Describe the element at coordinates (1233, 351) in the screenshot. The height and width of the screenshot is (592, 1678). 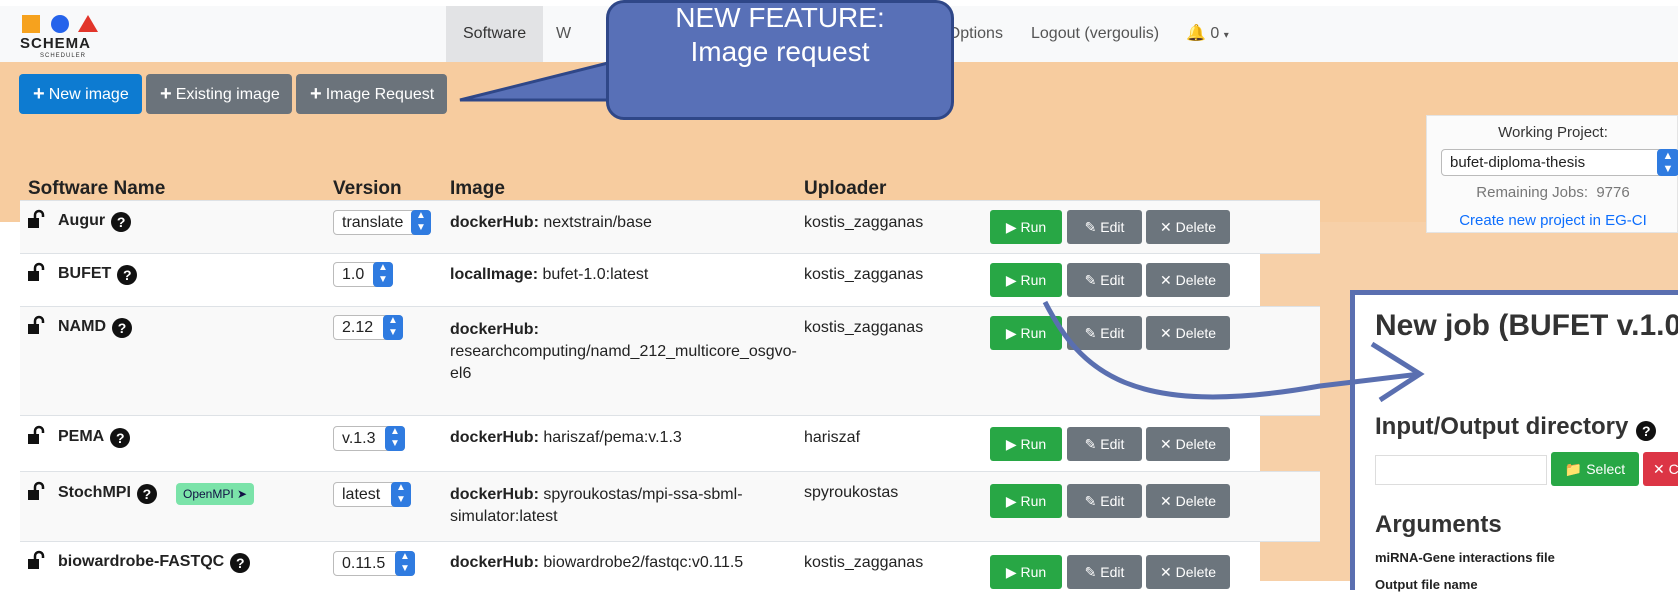
I see `annotation-arrow` at that location.